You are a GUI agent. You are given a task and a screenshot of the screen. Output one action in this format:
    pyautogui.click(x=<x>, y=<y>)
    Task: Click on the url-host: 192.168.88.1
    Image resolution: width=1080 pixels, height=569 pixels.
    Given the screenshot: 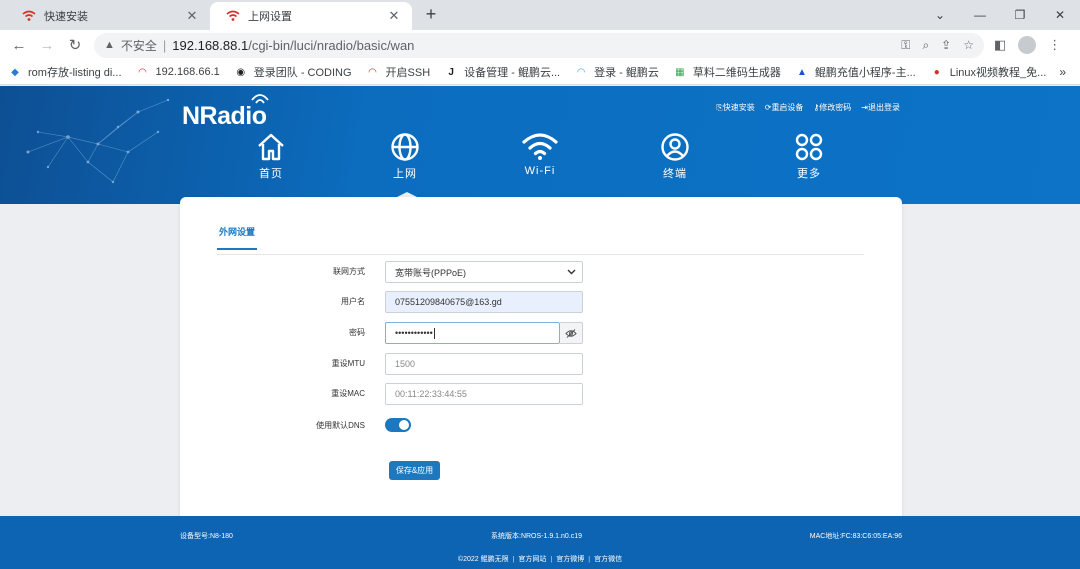 What is the action you would take?
    pyautogui.click(x=210, y=45)
    